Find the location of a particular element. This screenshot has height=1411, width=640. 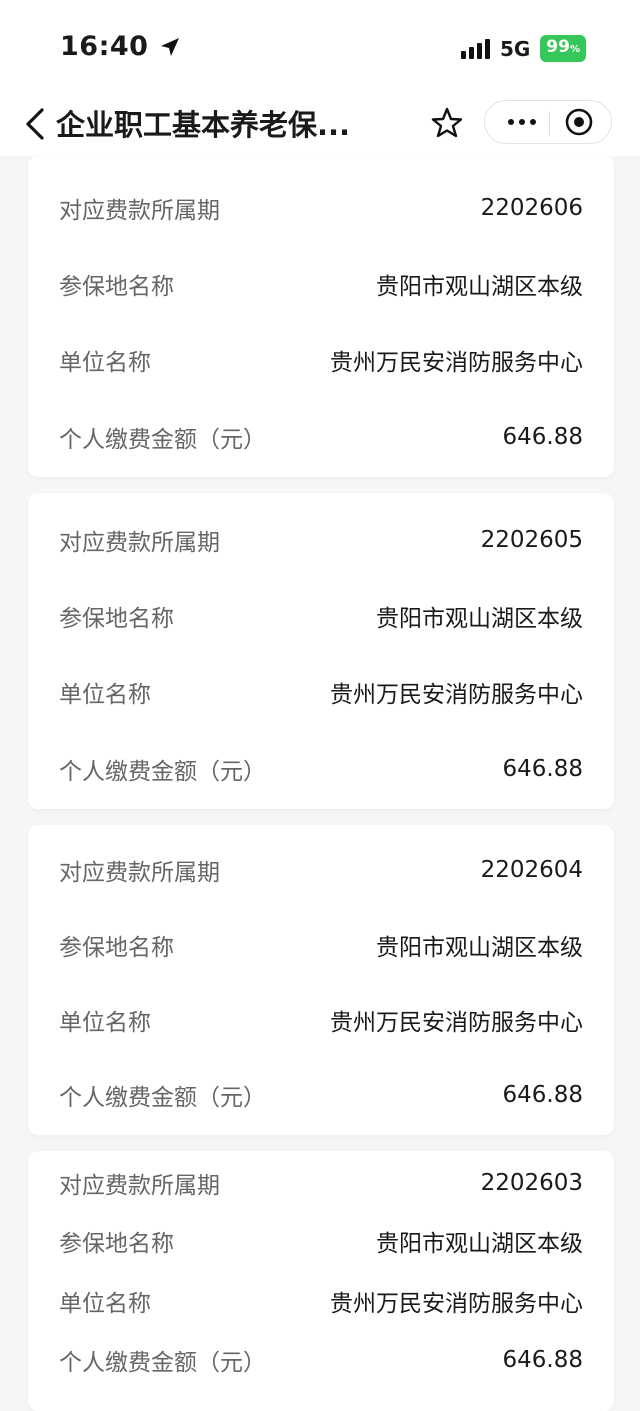

location-arrow-icon is located at coordinates (170, 46).